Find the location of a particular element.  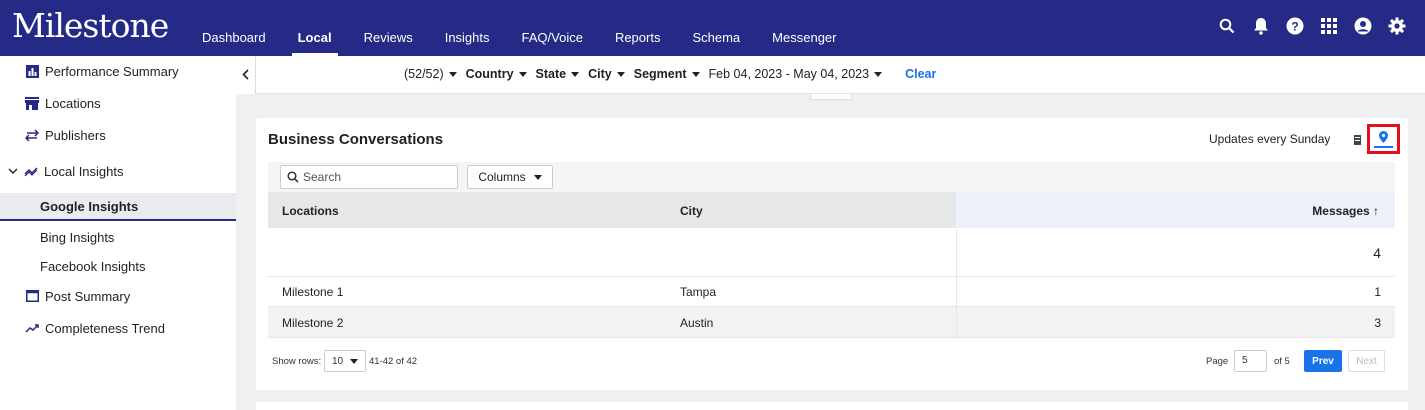

view-toggle is located at coordinates (1376, 139).